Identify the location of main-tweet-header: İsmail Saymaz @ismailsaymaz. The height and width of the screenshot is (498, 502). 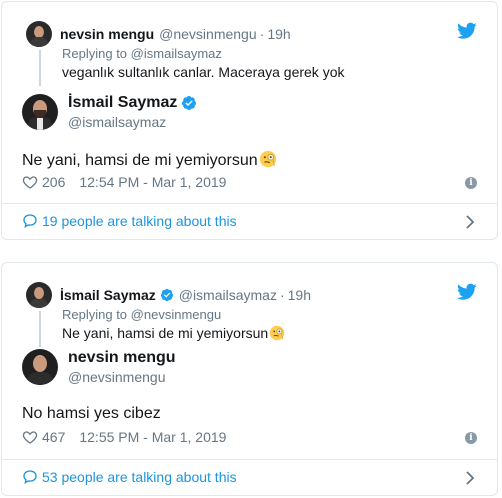
(109, 112).